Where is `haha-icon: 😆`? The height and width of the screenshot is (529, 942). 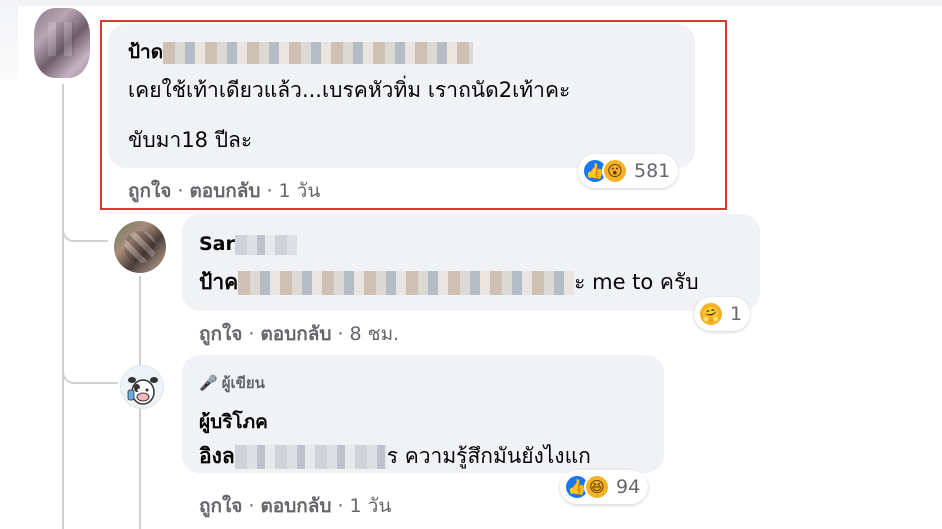
haha-icon: 😆 is located at coordinates (597, 487).